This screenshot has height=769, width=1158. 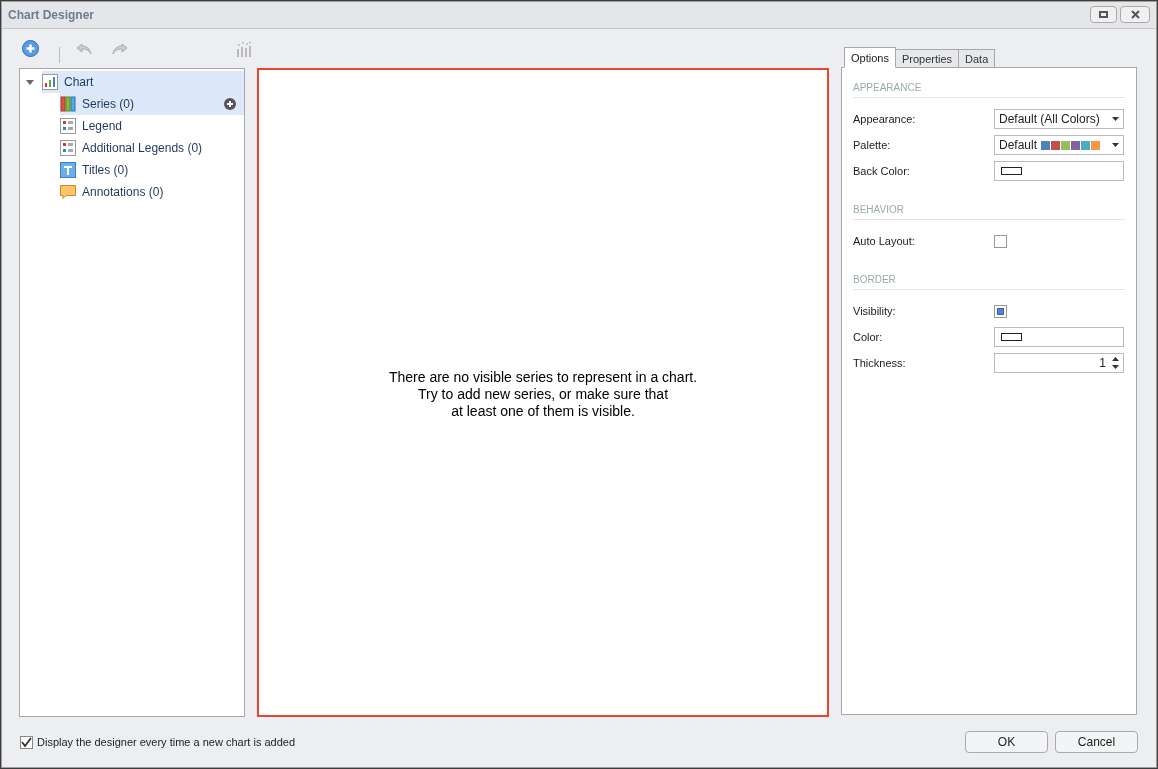 I want to click on tree-item-label: Additional Legends (0), so click(x=142, y=149).